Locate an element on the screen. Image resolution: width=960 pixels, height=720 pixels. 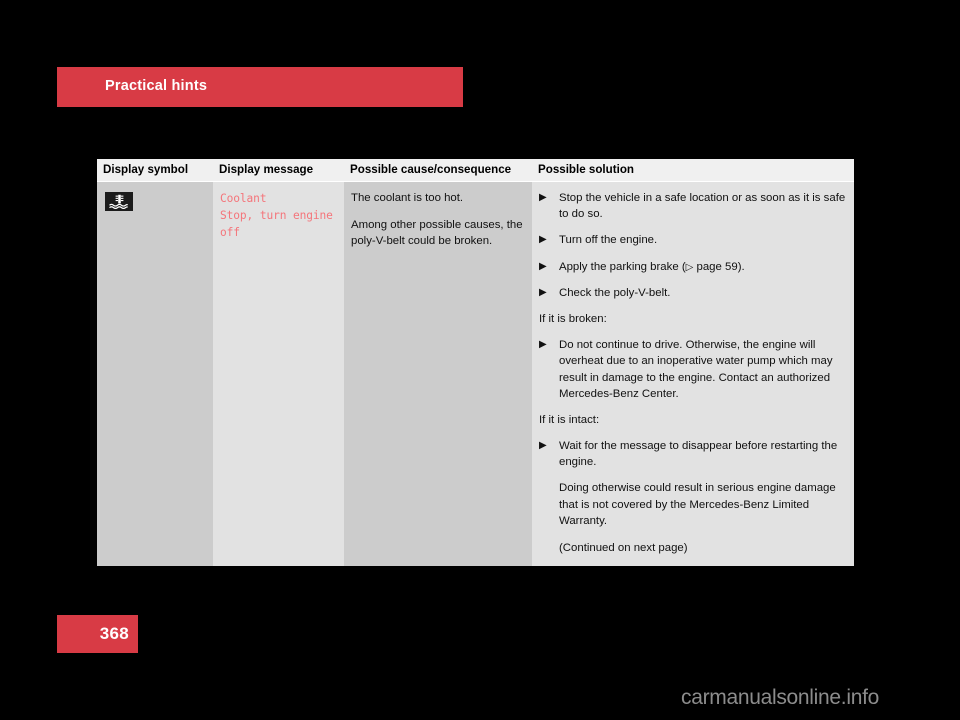
xref-text-before: Apply the parking brake ( is located at coordinates (622, 266).